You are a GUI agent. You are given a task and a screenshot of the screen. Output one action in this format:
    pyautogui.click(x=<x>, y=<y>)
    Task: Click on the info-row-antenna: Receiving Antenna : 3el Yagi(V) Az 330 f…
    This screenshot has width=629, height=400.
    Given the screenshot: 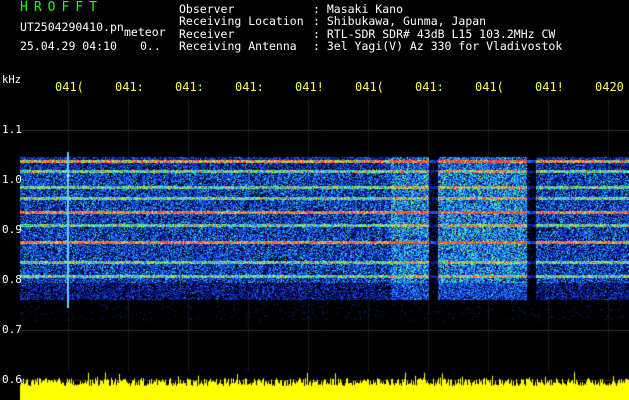 What is the action you would take?
    pyautogui.click(x=371, y=46)
    